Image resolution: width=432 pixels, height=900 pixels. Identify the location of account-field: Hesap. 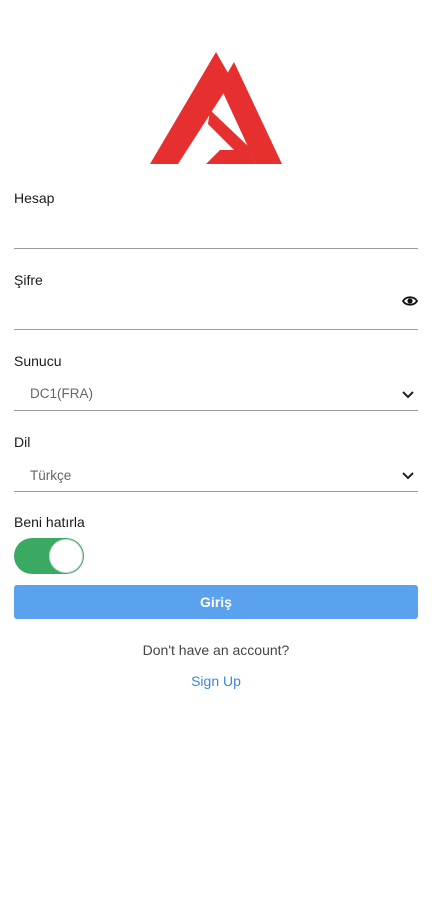
(216, 220).